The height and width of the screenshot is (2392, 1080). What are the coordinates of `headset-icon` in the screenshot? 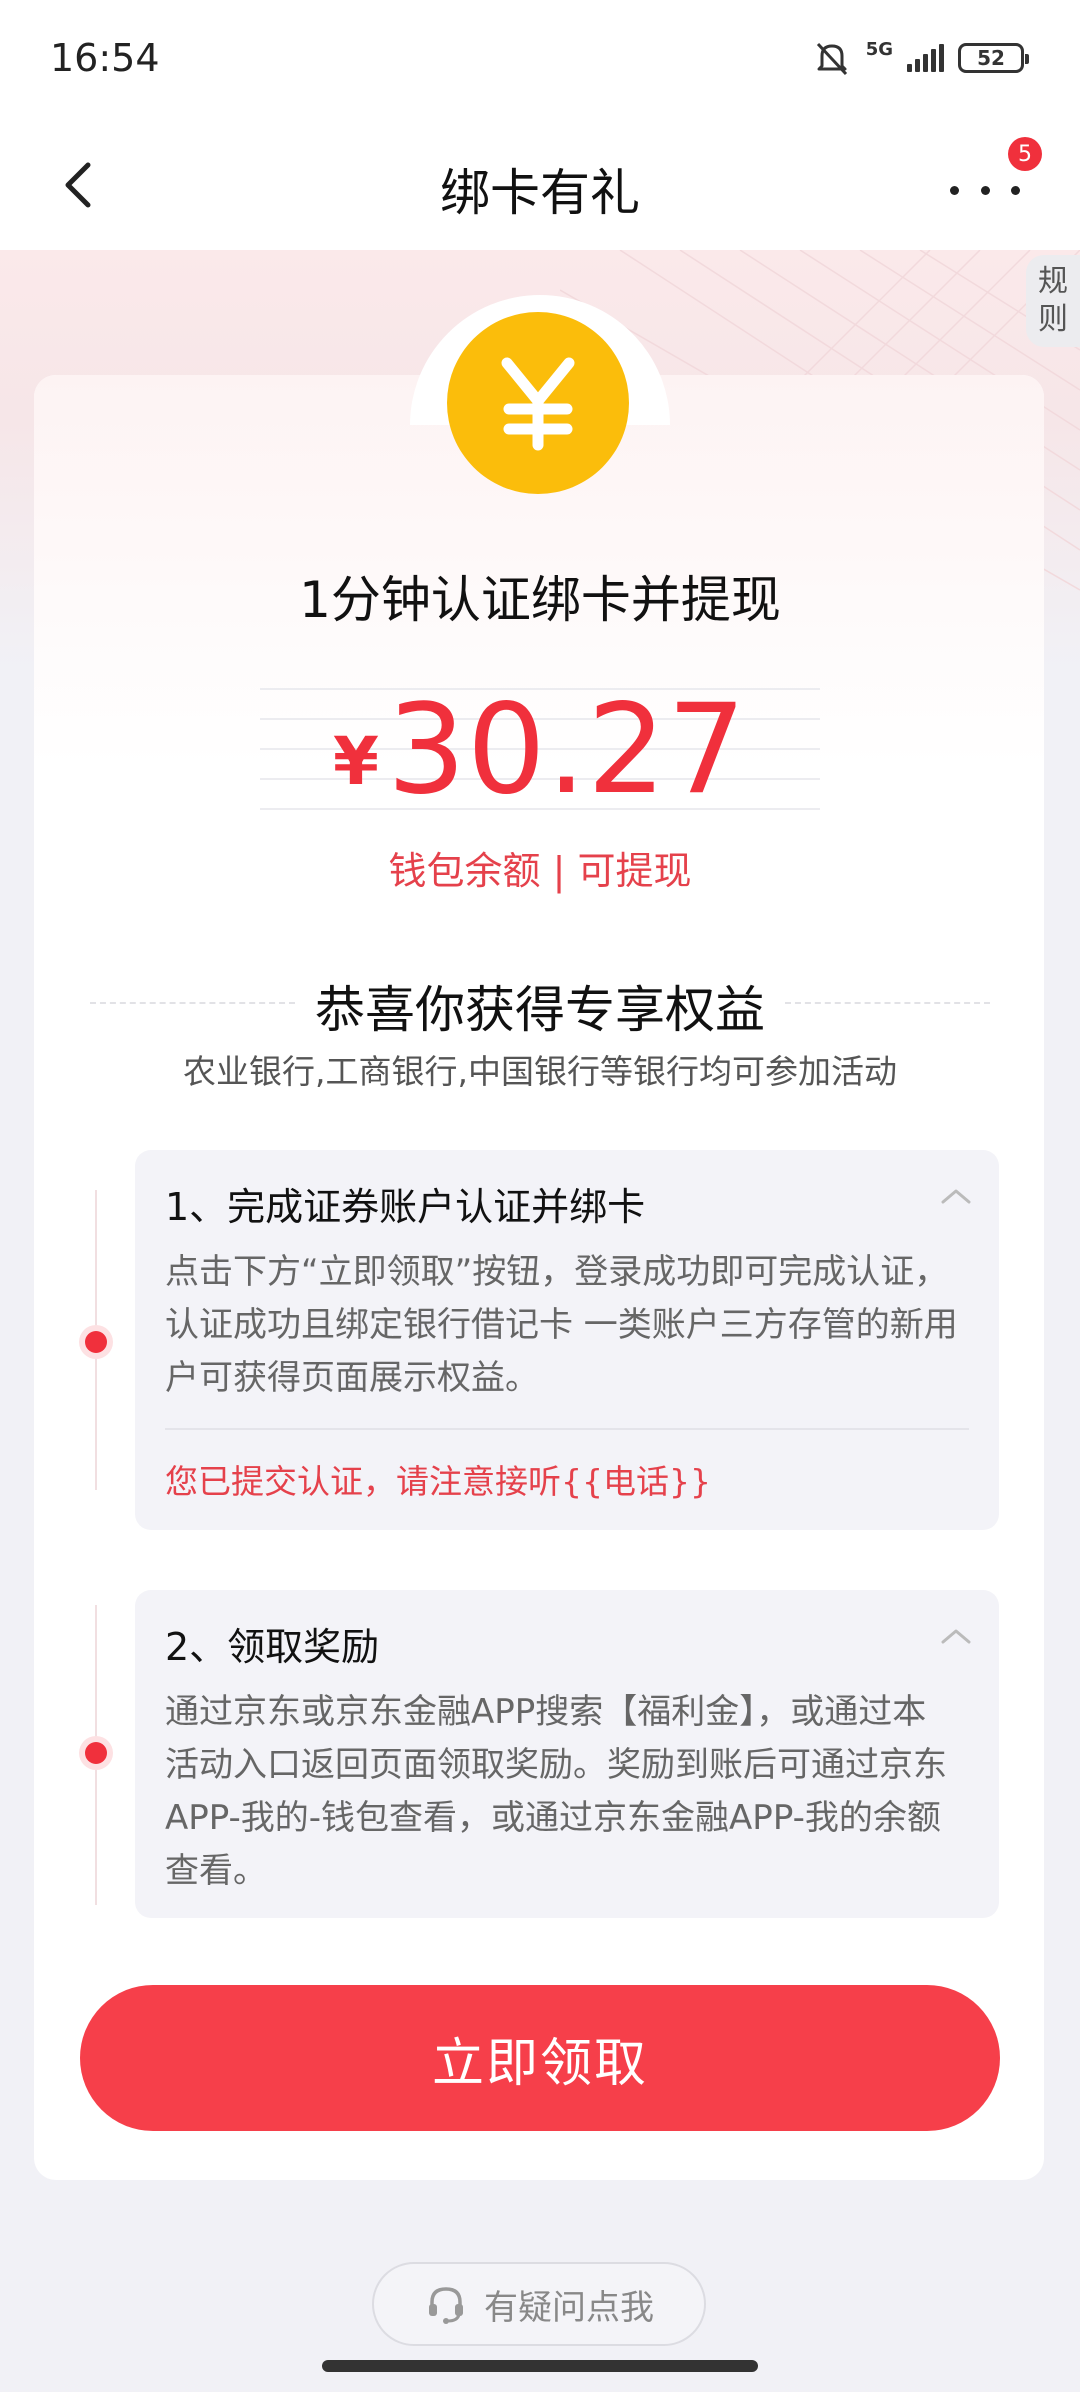 It's located at (446, 2305).